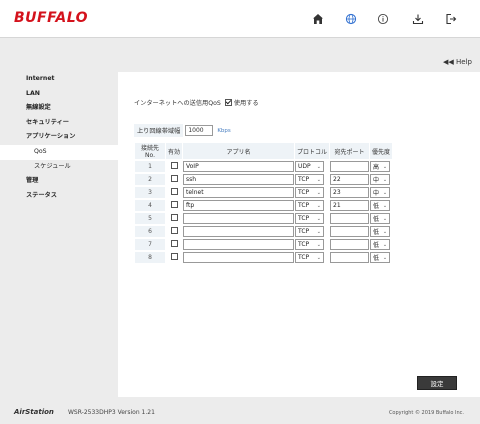 Image resolution: width=480 pixels, height=424 pixels. I want to click on help-link: ◀◀ Help, so click(457, 62).